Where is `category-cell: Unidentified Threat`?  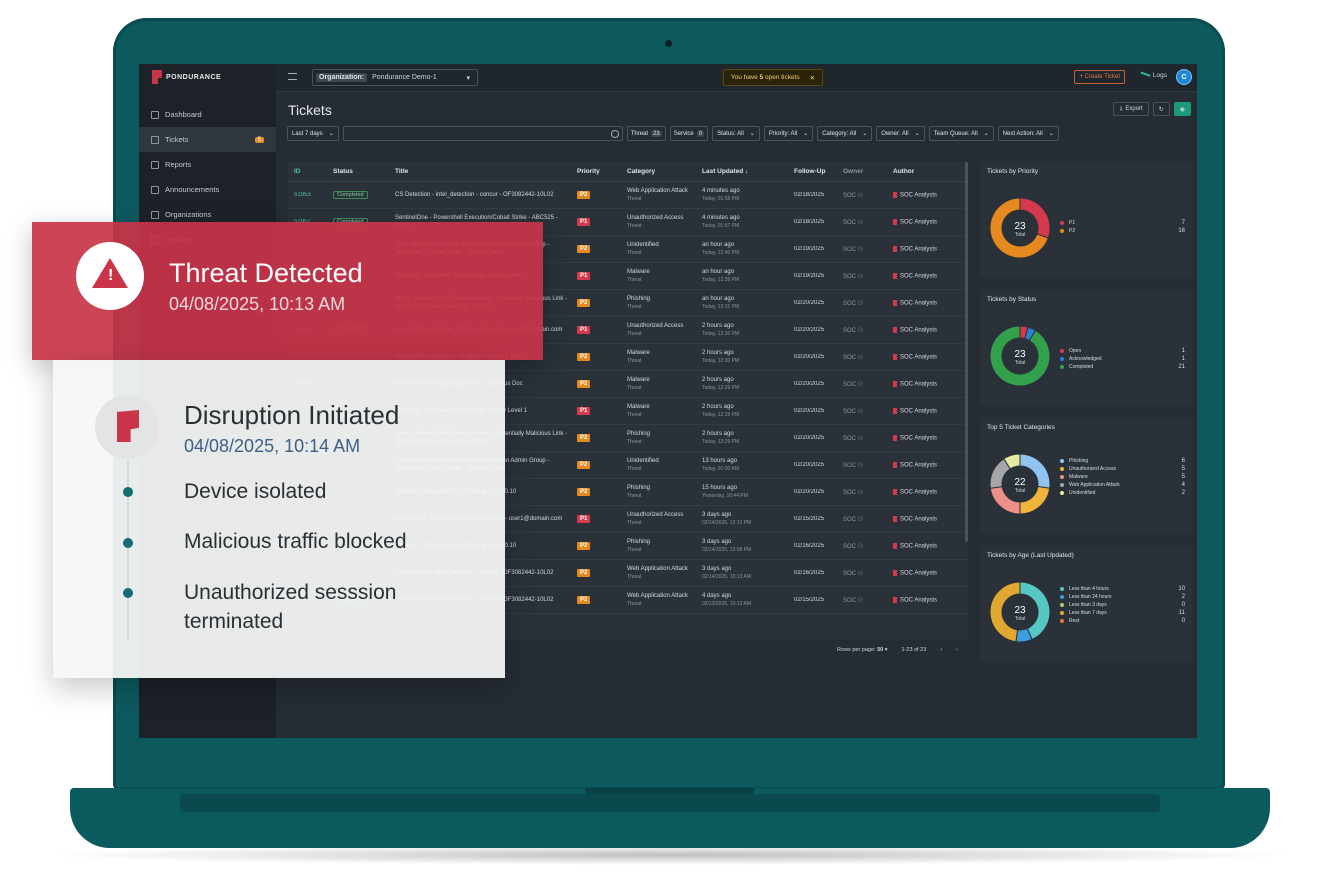
category-cell: Unidentified Threat is located at coordinates (658, 249).